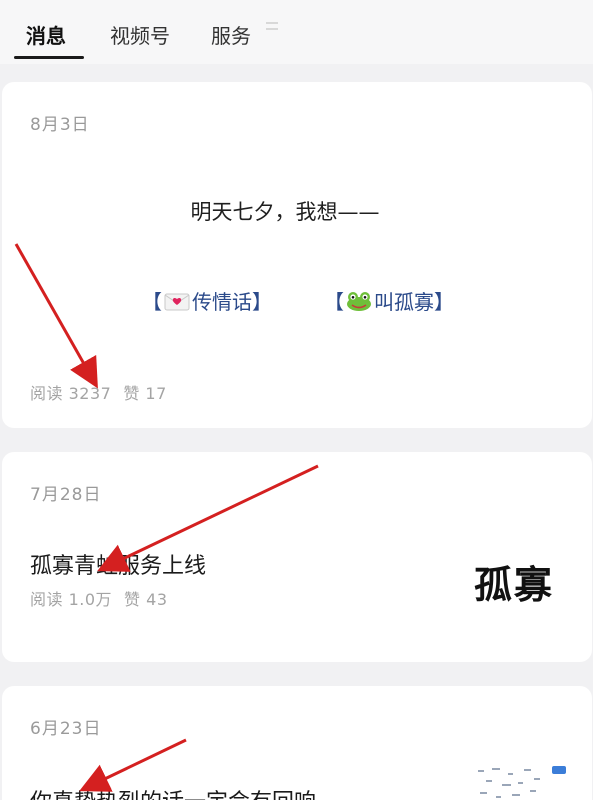 The image size is (593, 800). Describe the element at coordinates (46, 34) in the screenshot. I see `tab-messages: 消息` at that location.